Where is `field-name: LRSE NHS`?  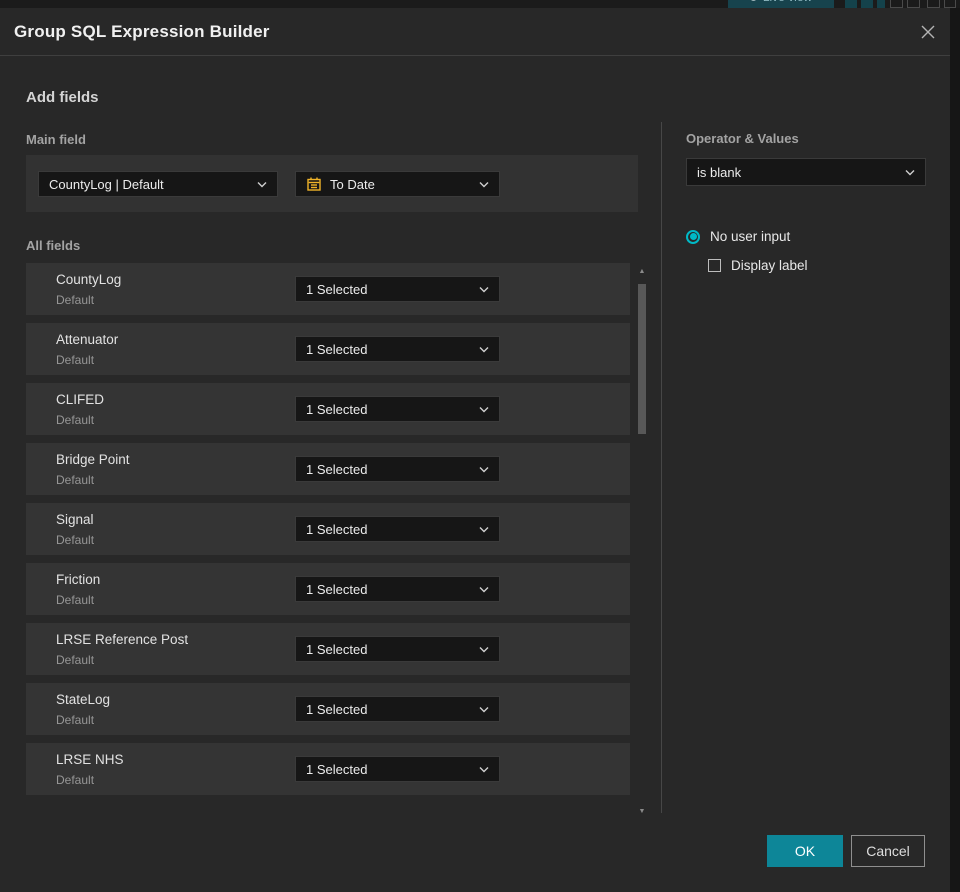
field-name: LRSE NHS is located at coordinates (90, 759).